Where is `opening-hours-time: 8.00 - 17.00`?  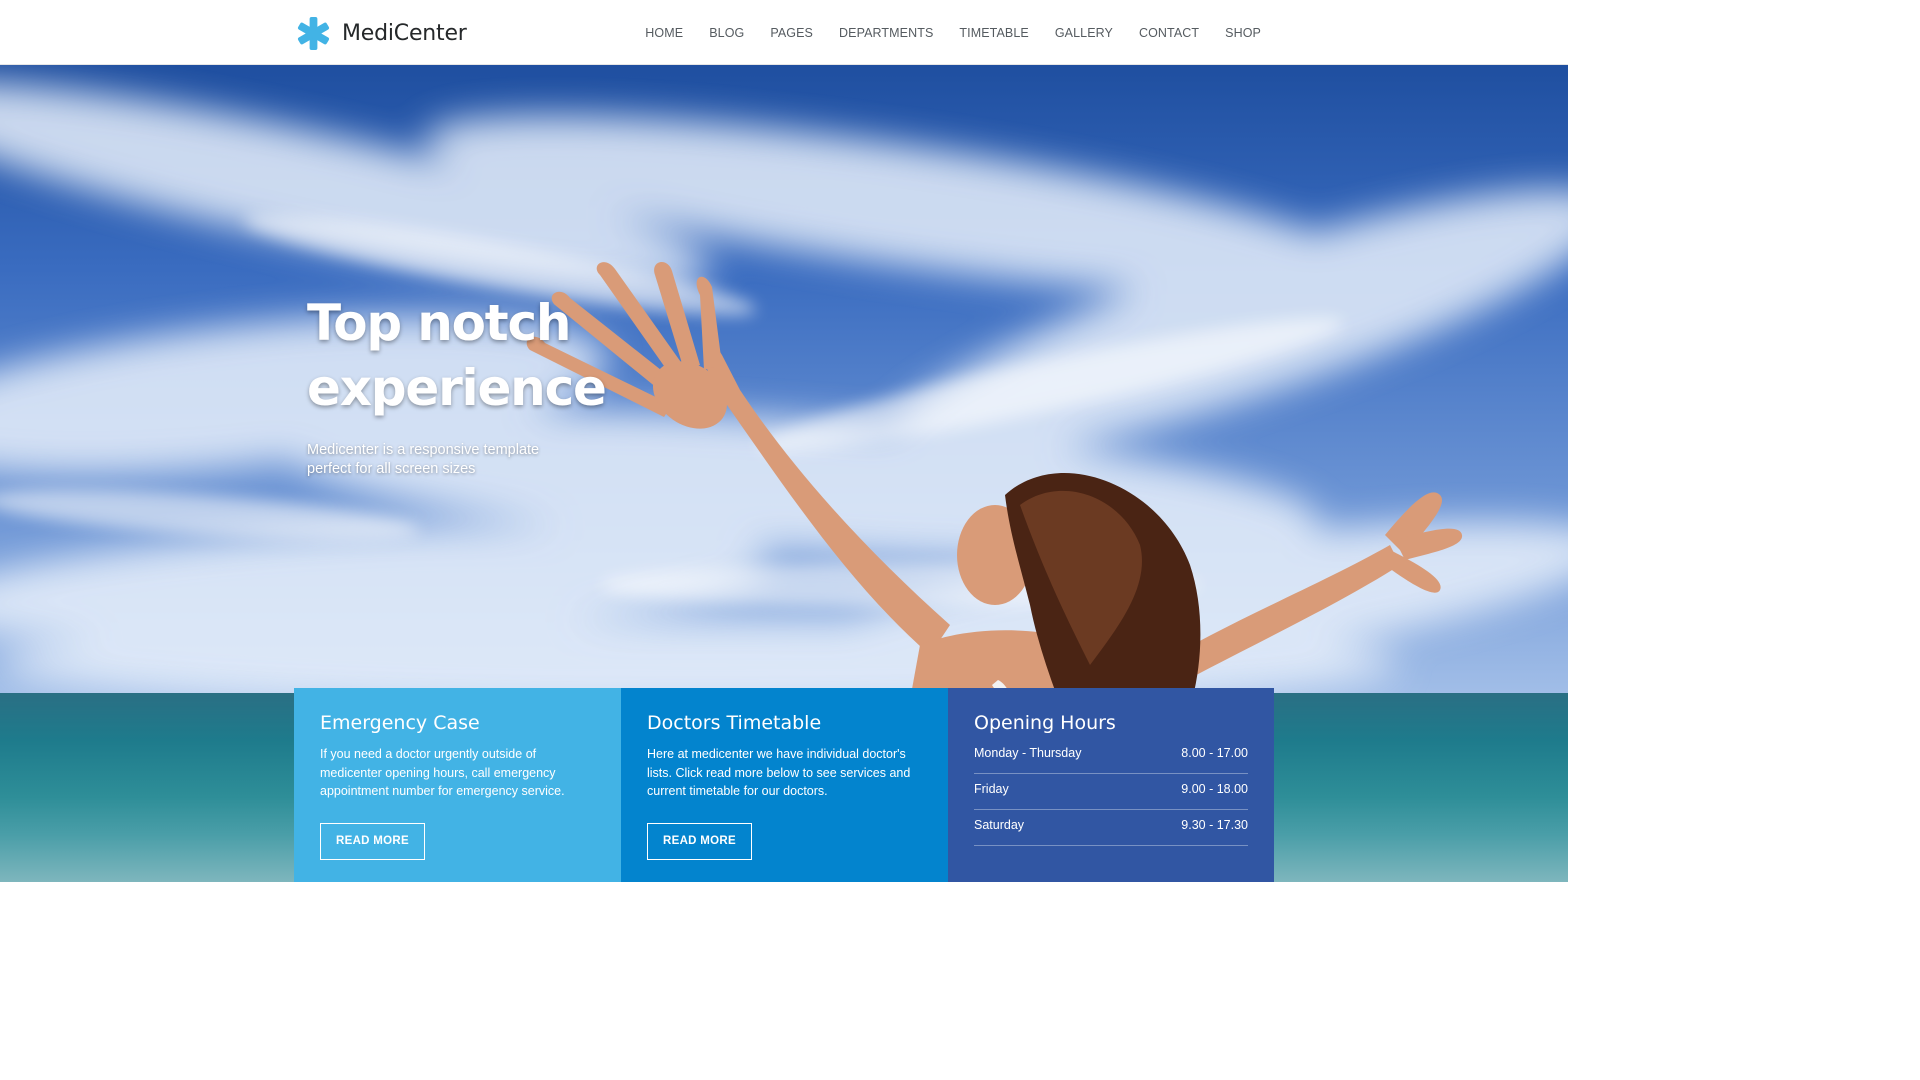
opening-hours-time: 8.00 - 17.00 is located at coordinates (1214, 753).